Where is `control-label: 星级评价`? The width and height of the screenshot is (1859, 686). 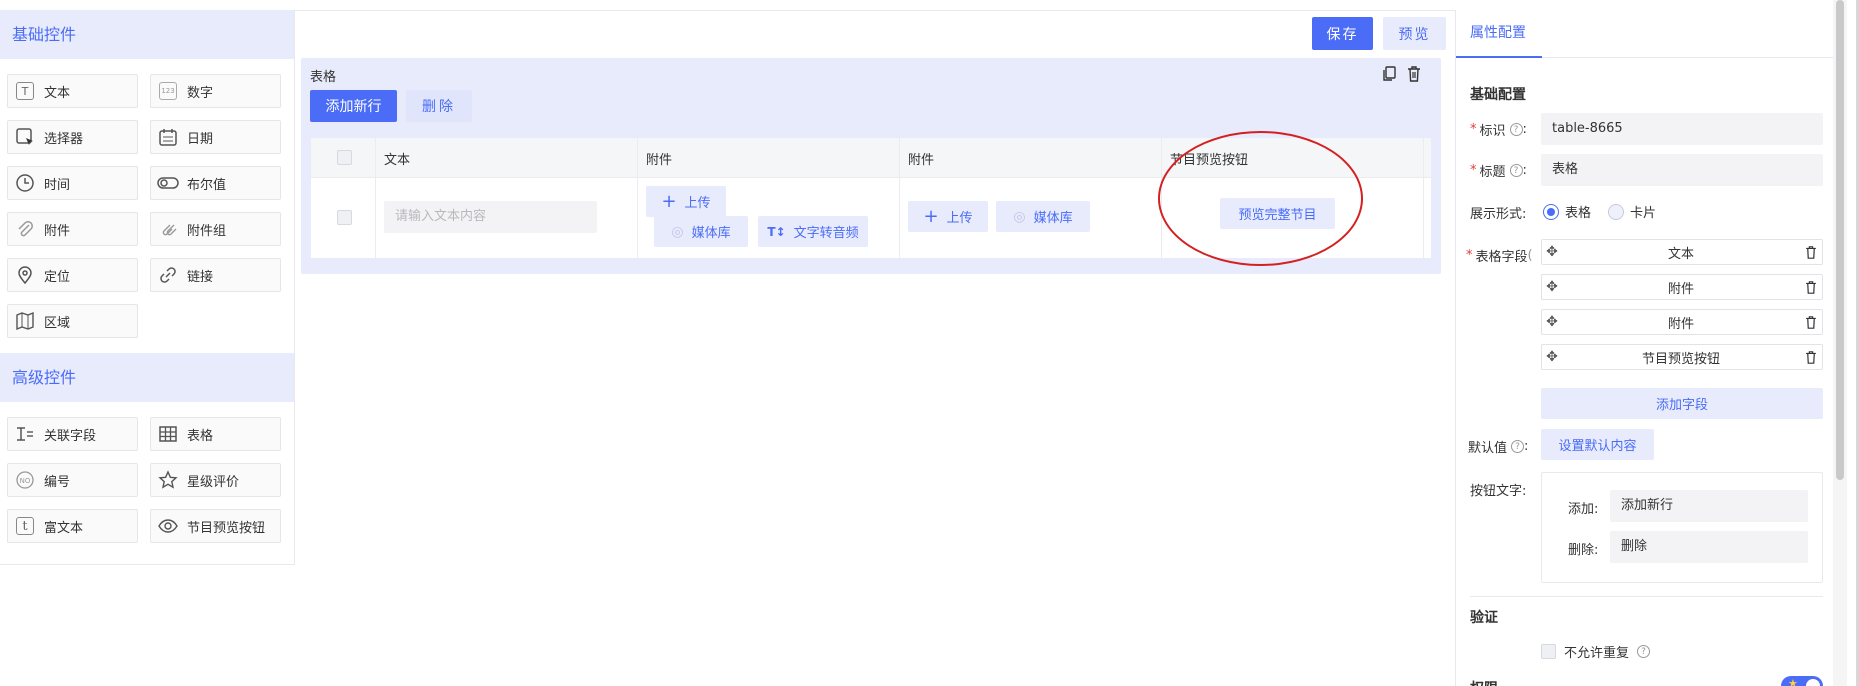
control-label: 星级评价 is located at coordinates (213, 482).